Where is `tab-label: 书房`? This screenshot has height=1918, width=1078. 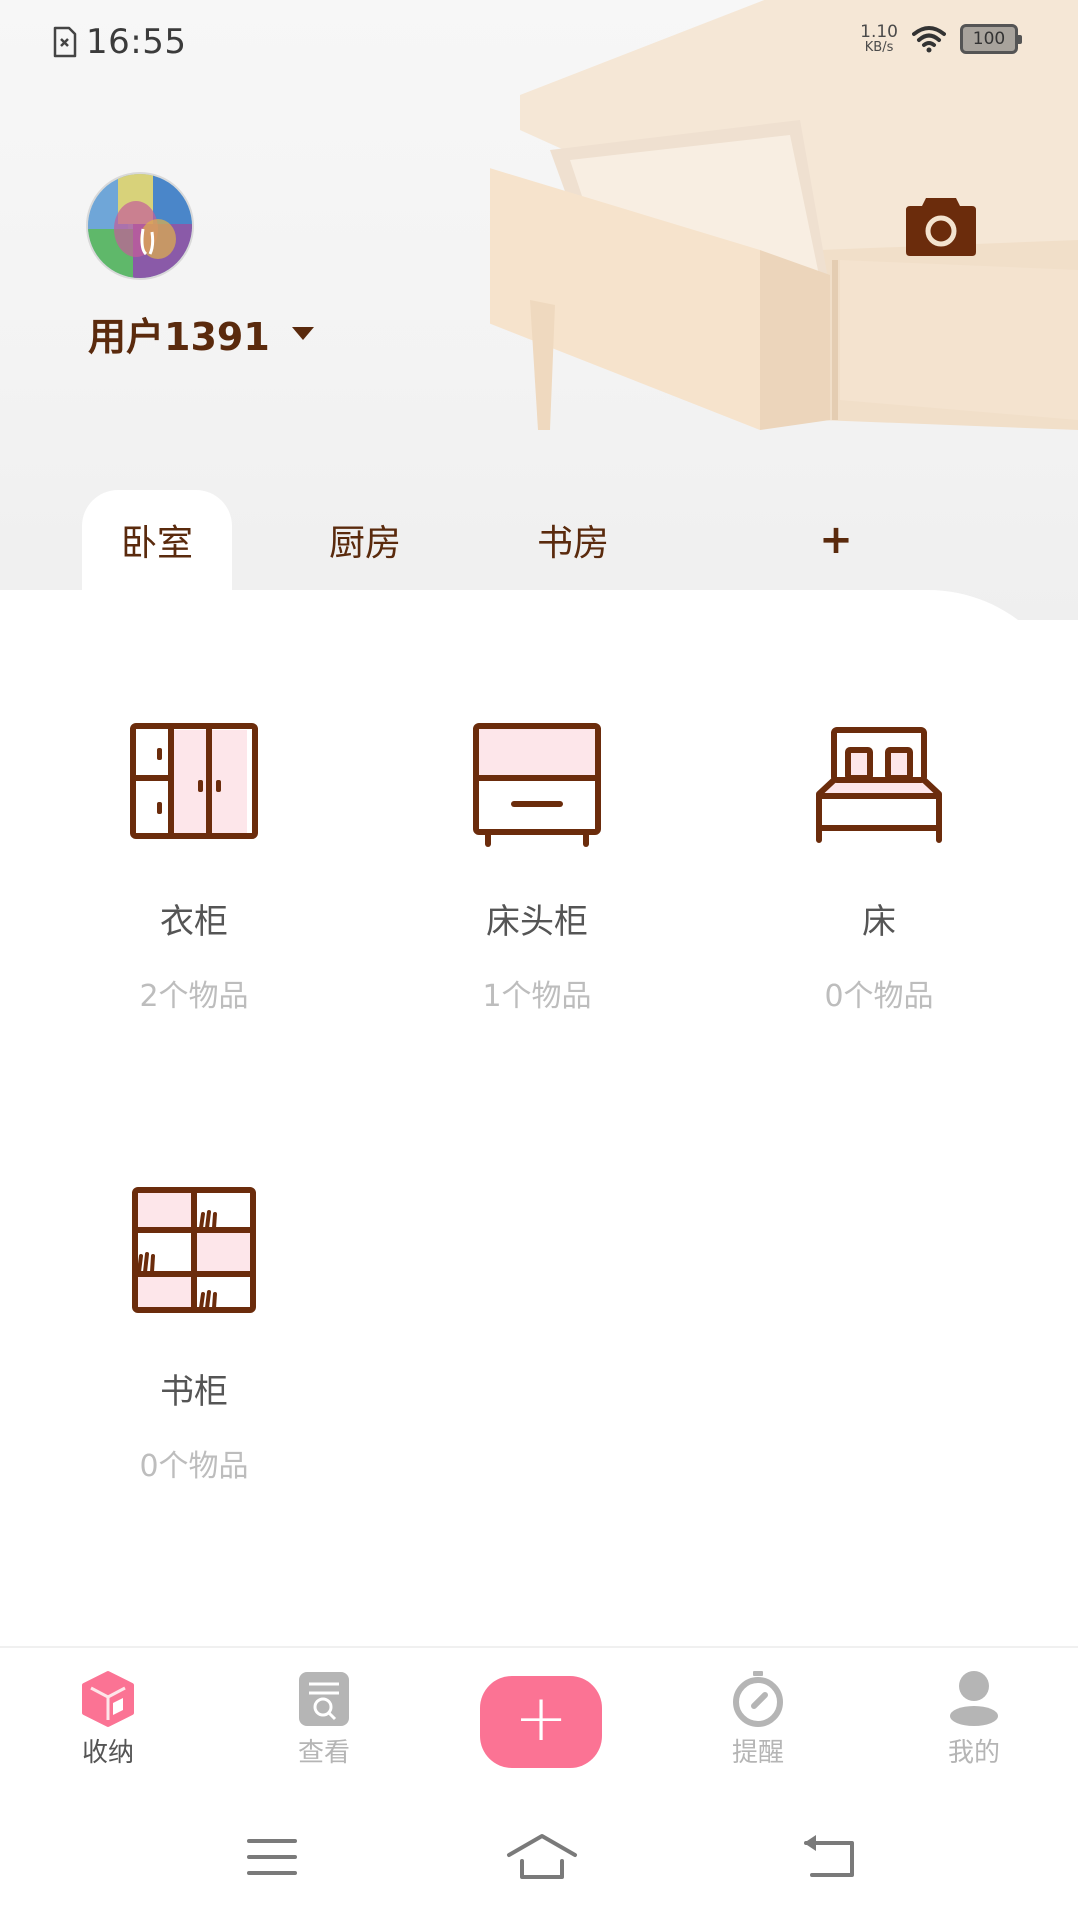
tab-label: 书房 is located at coordinates (572, 543).